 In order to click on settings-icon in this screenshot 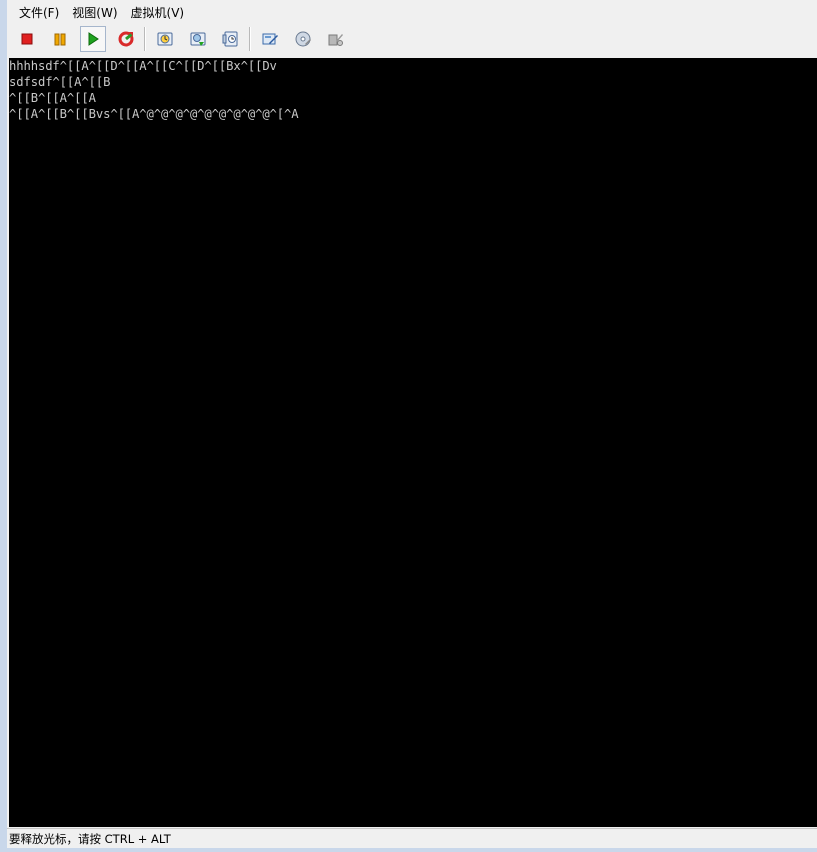, I will do `click(270, 39)`.